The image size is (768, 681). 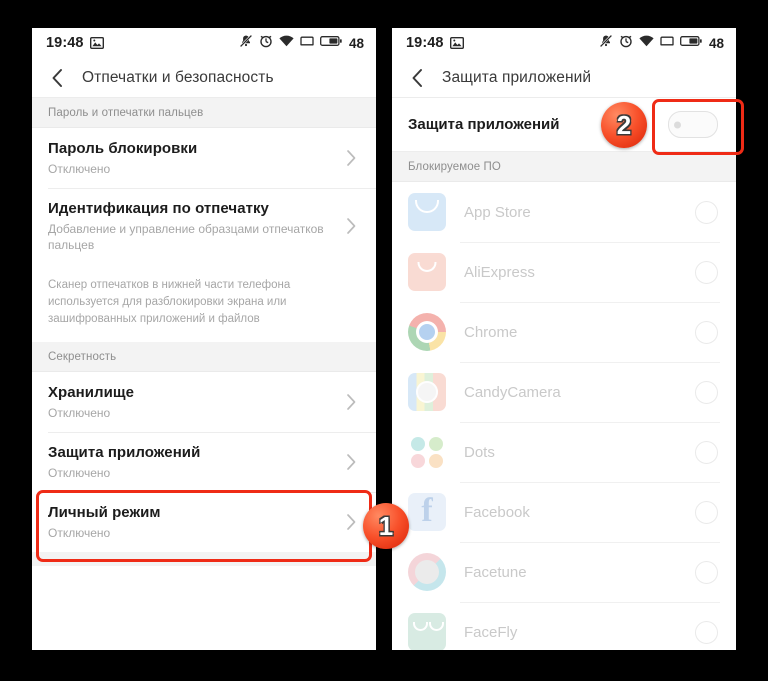 I want to click on app-name: AliExpress, so click(x=499, y=272).